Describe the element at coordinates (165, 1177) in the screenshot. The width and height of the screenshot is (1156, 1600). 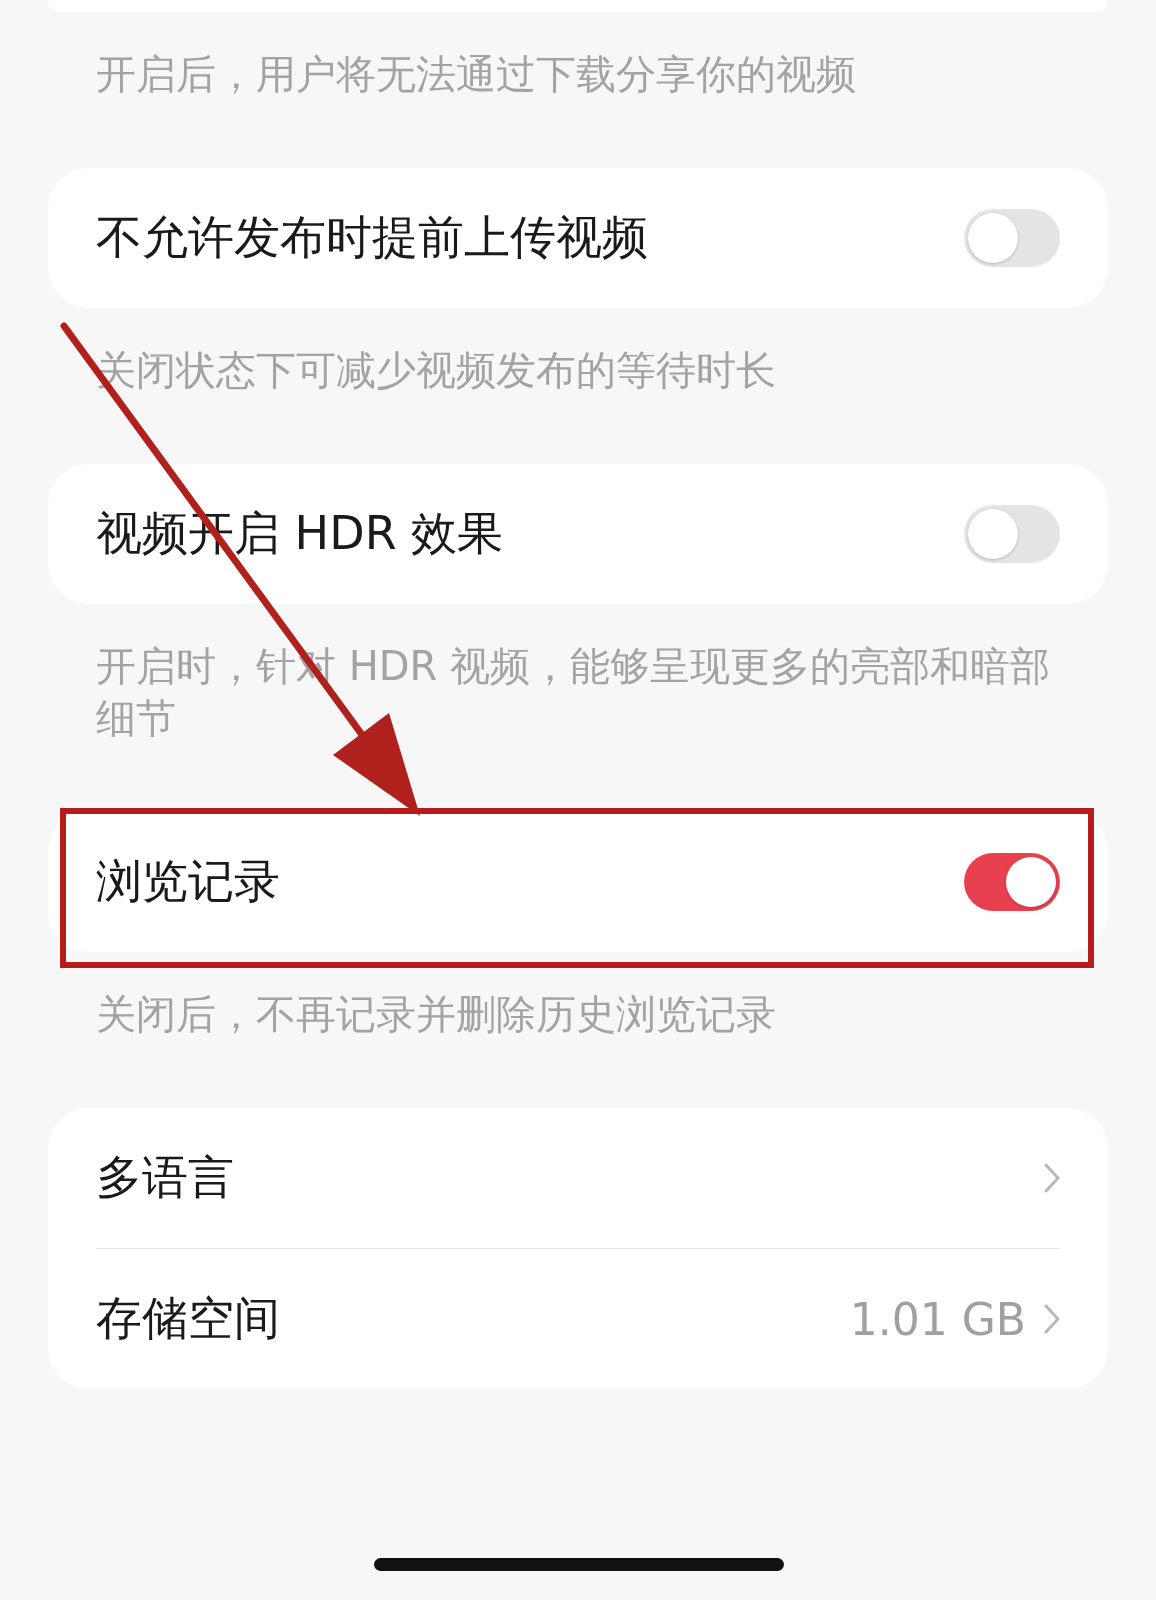
I see `setting-label: 多语言` at that location.